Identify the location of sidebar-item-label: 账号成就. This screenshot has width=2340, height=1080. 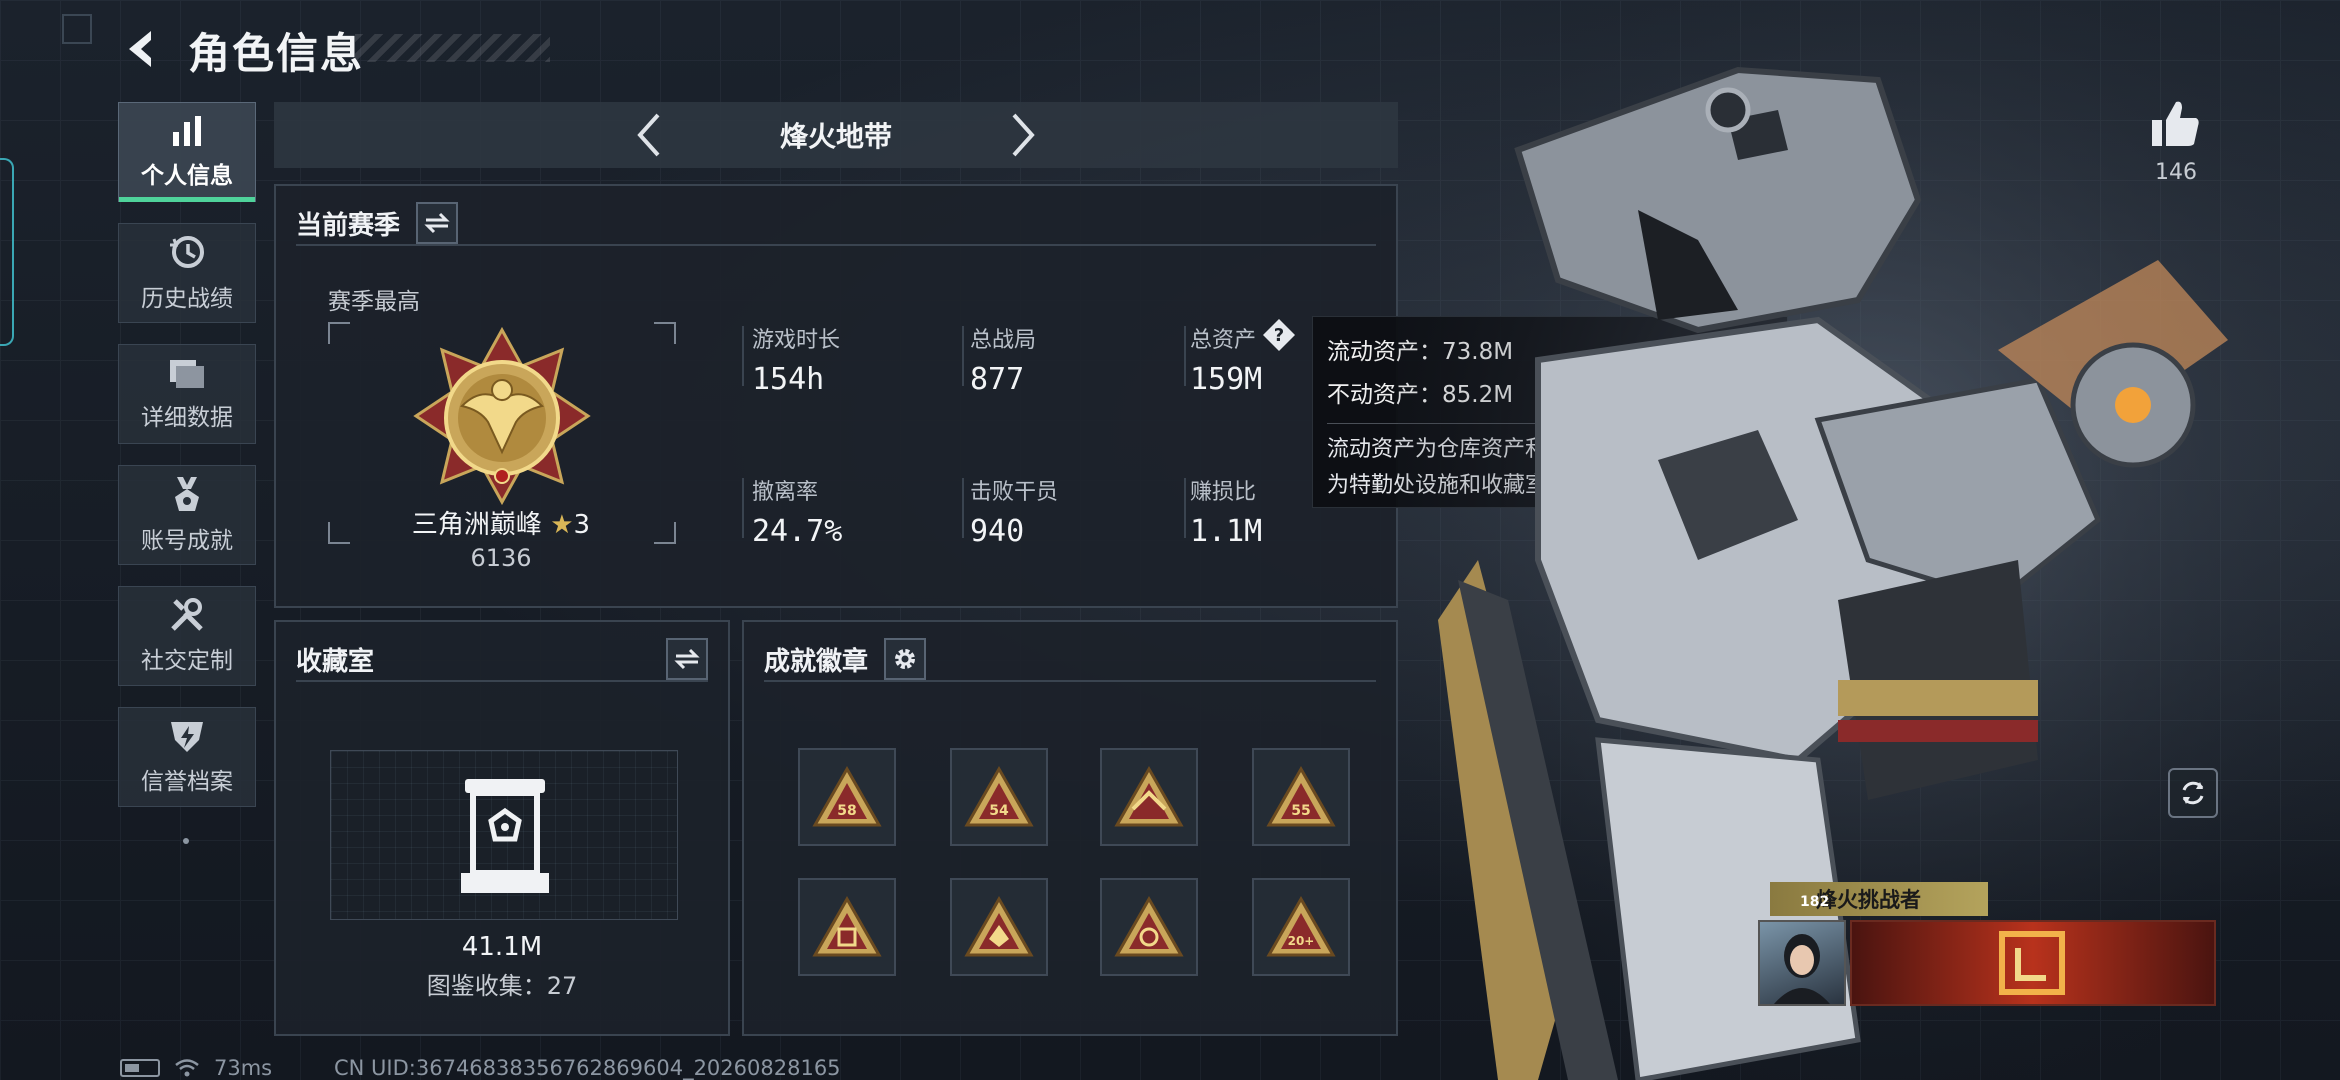
(187, 541).